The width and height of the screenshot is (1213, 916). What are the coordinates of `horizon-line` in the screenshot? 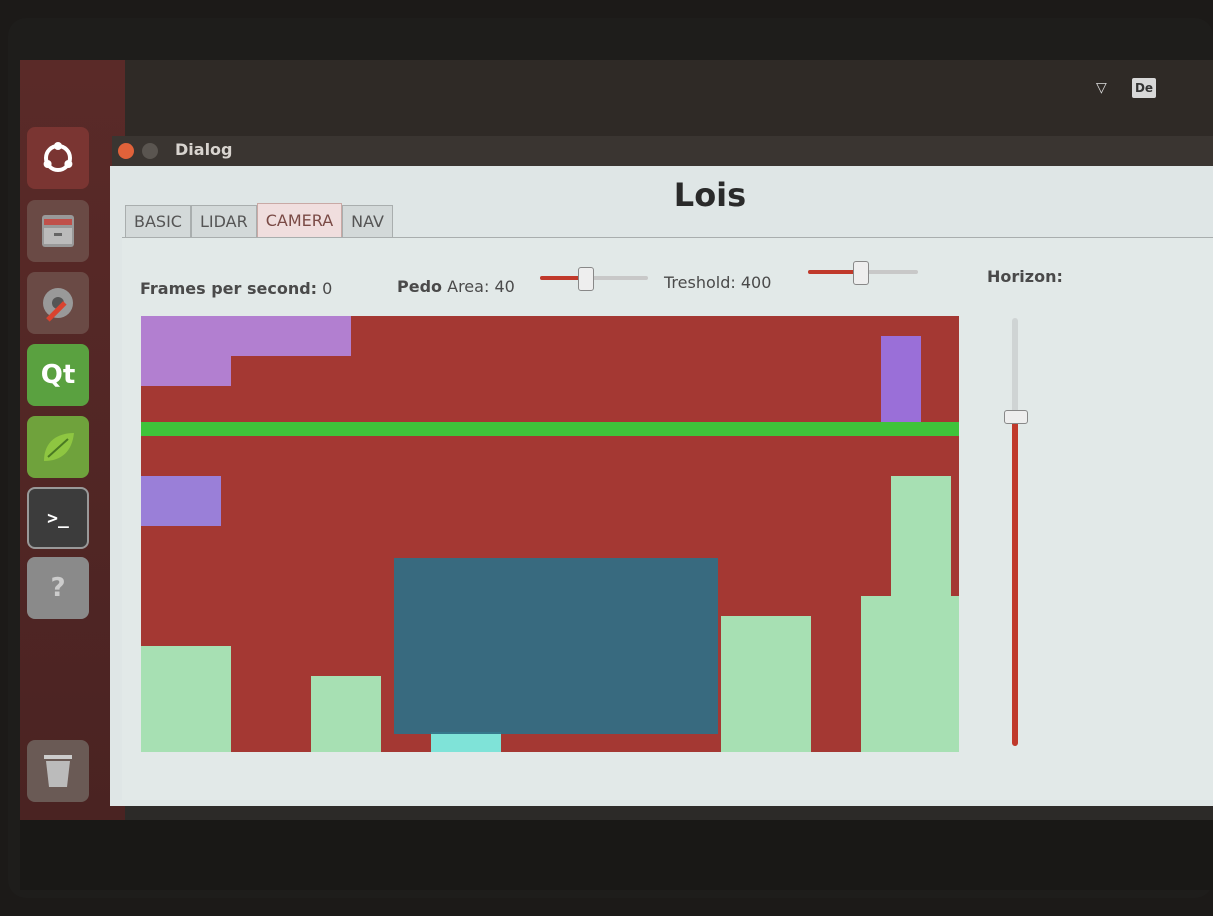 It's located at (550, 429).